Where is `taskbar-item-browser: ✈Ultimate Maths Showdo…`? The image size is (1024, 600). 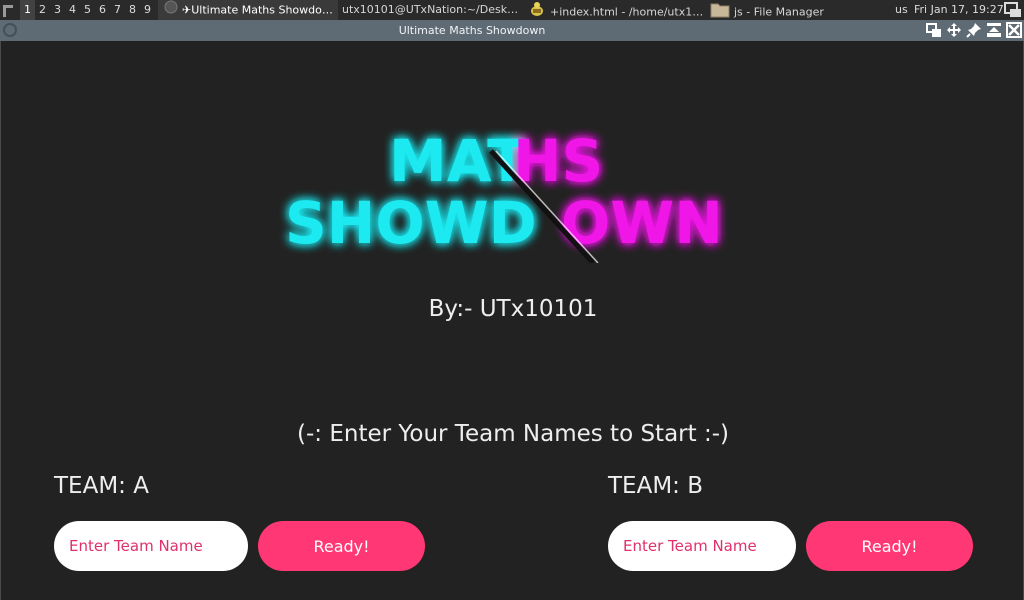
taskbar-item-browser: ✈Ultimate Maths Showdo… is located at coordinates (248, 10).